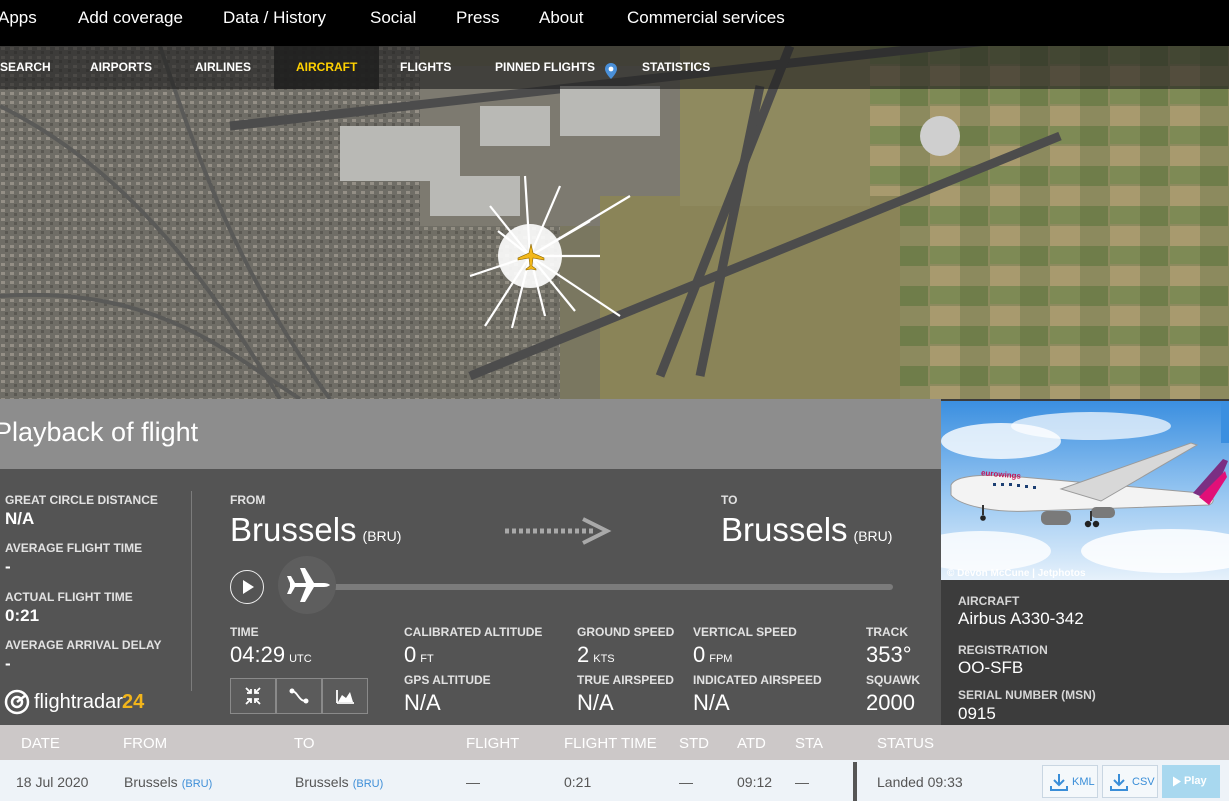 The image size is (1229, 801). I want to click on subnav-search: SEARCH, so click(25, 67).